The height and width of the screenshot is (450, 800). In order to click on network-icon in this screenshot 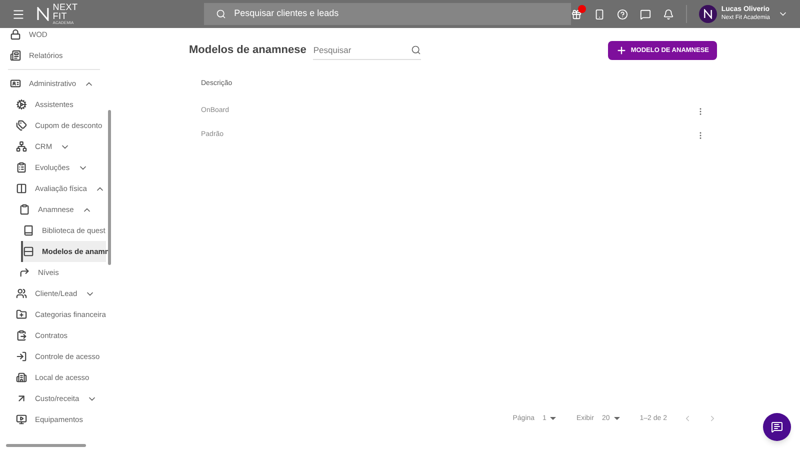, I will do `click(21, 146)`.